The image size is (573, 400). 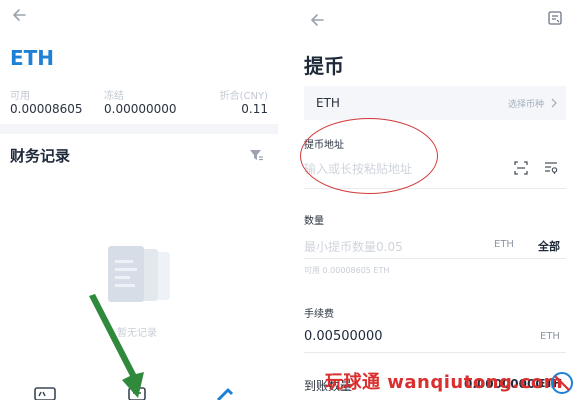 I want to click on available-value: 0.00008605, so click(x=46, y=109).